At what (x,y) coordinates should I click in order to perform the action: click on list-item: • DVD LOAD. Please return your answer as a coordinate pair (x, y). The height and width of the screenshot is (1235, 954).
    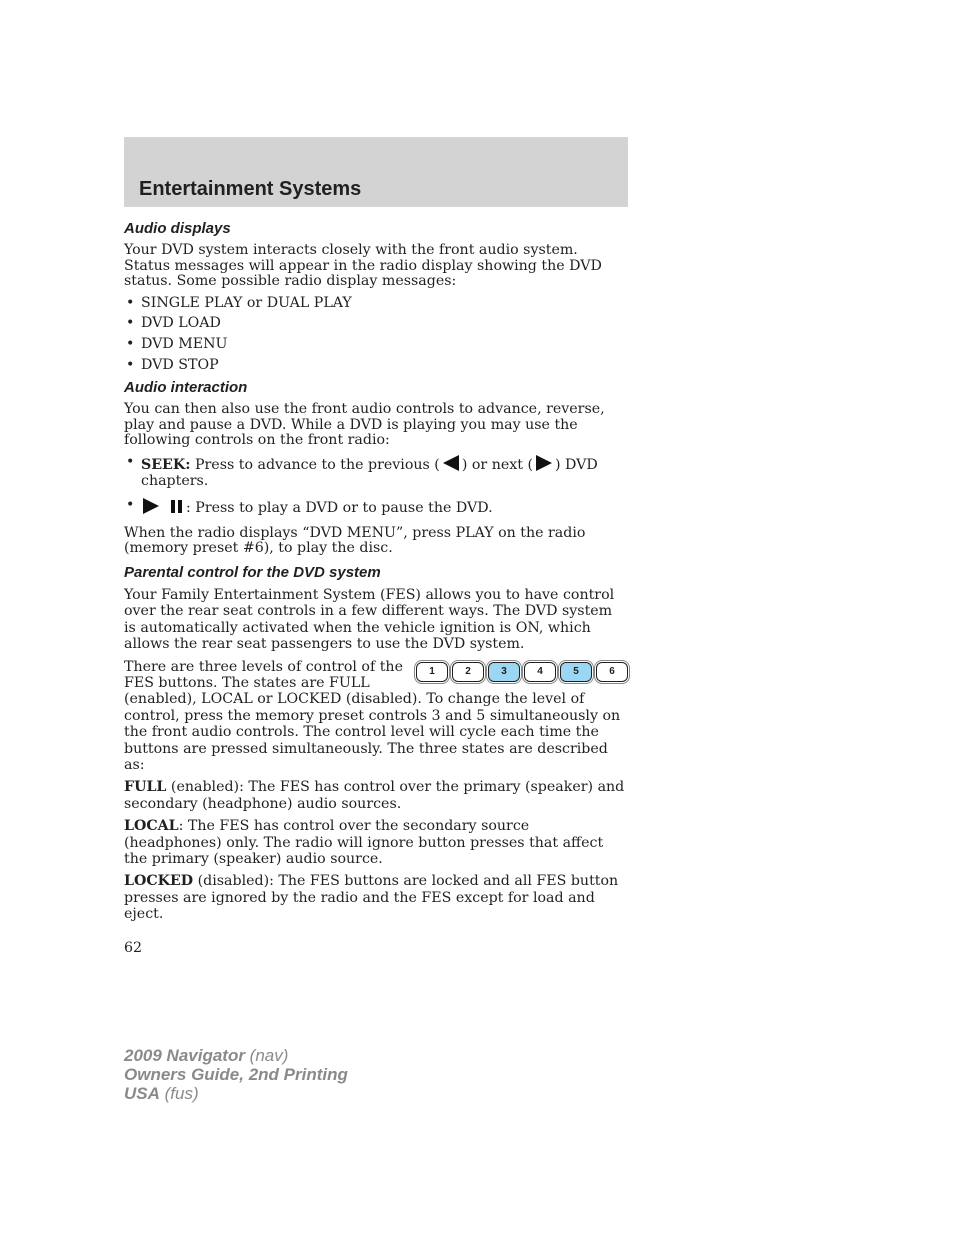
    Looking at the image, I should click on (173, 323).